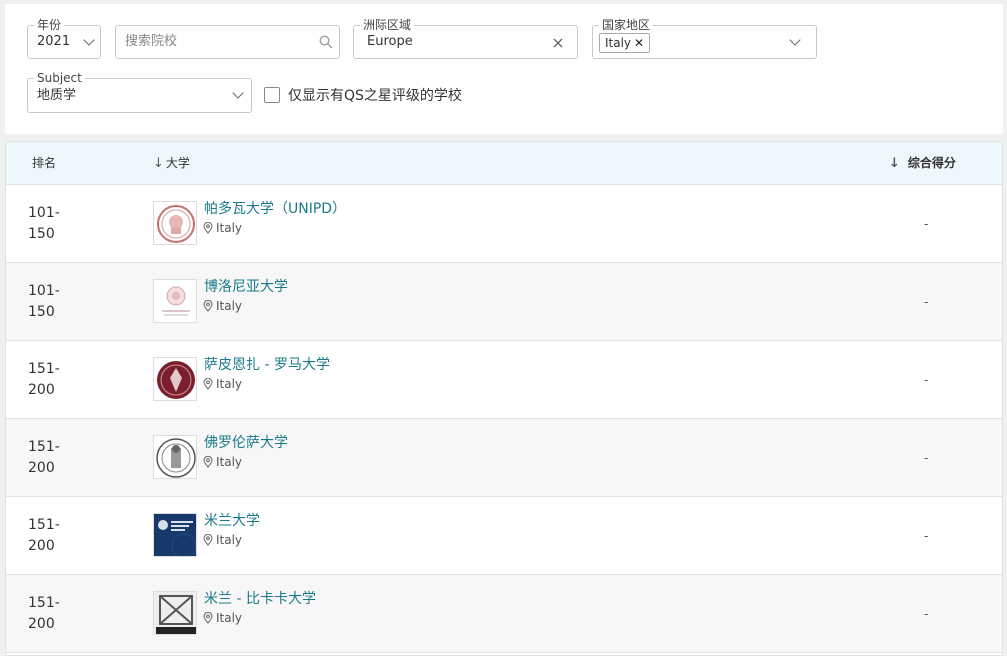 The width and height of the screenshot is (1007, 656). What do you see at coordinates (57, 95) in the screenshot?
I see `subject-value: 地质学` at bounding box center [57, 95].